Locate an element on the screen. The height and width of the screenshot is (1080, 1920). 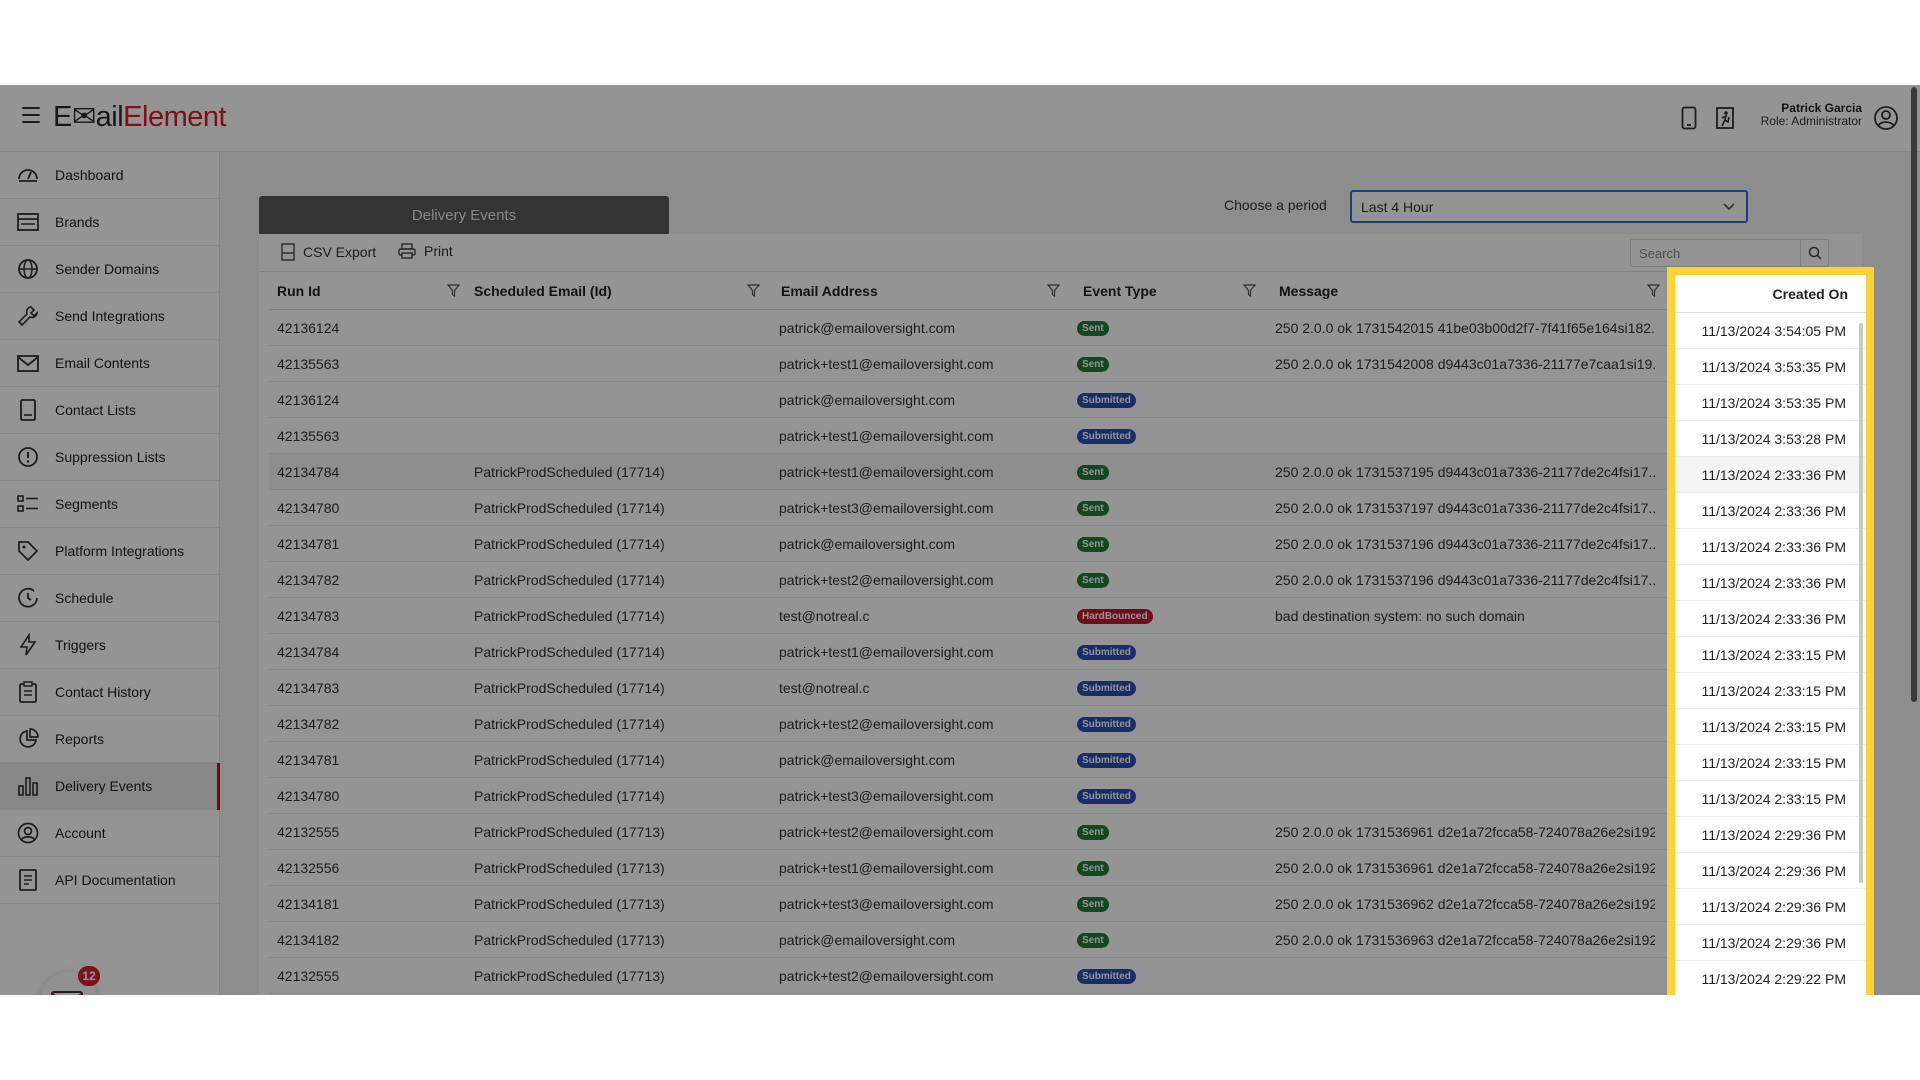
bar-chart-icon is located at coordinates (28, 786).